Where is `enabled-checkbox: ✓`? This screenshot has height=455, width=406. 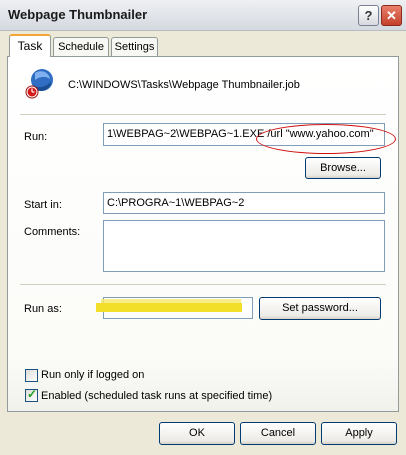 enabled-checkbox: ✓ is located at coordinates (31, 394).